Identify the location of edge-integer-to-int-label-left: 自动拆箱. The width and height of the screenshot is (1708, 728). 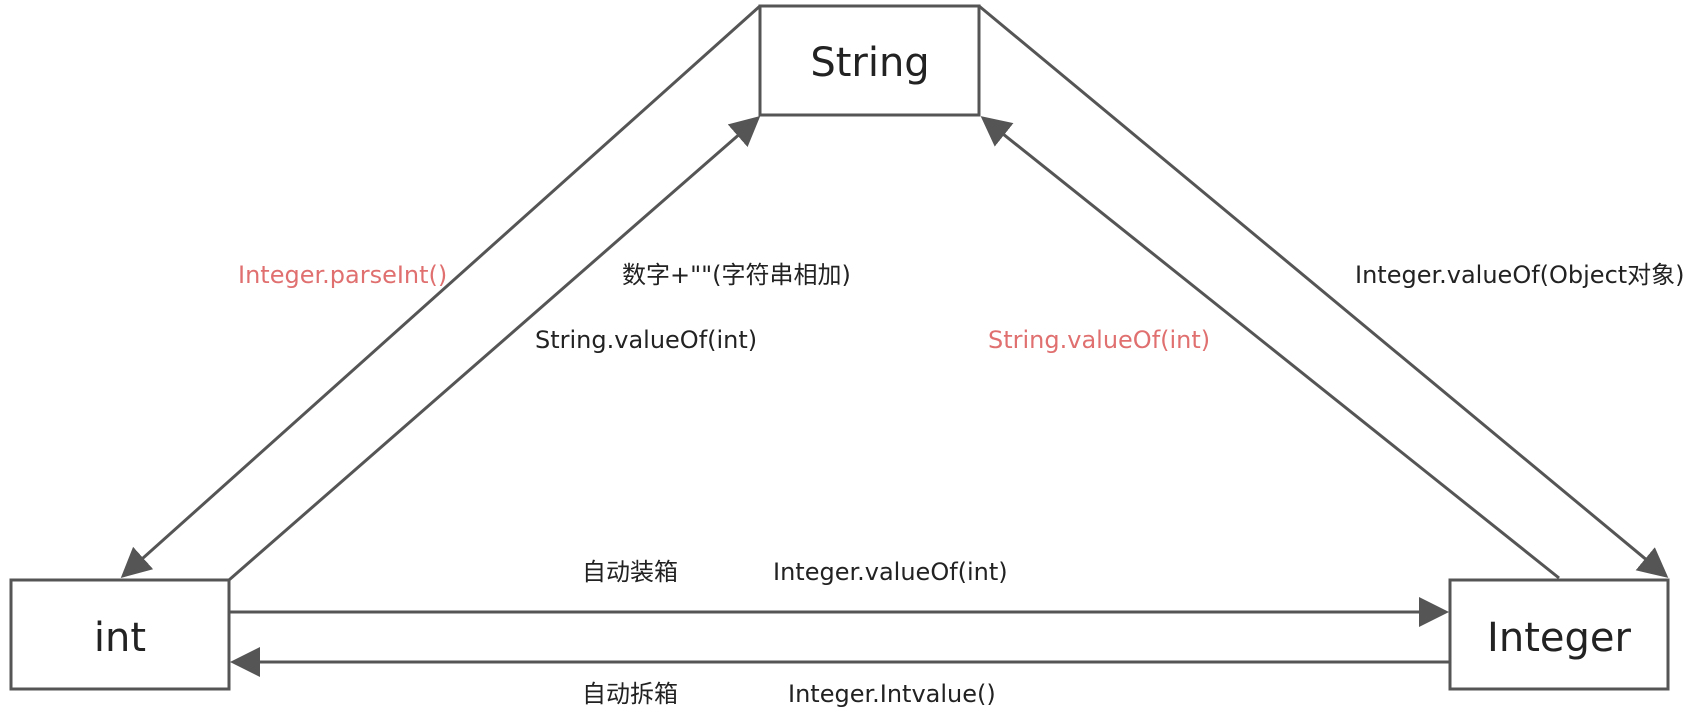
(630, 694).